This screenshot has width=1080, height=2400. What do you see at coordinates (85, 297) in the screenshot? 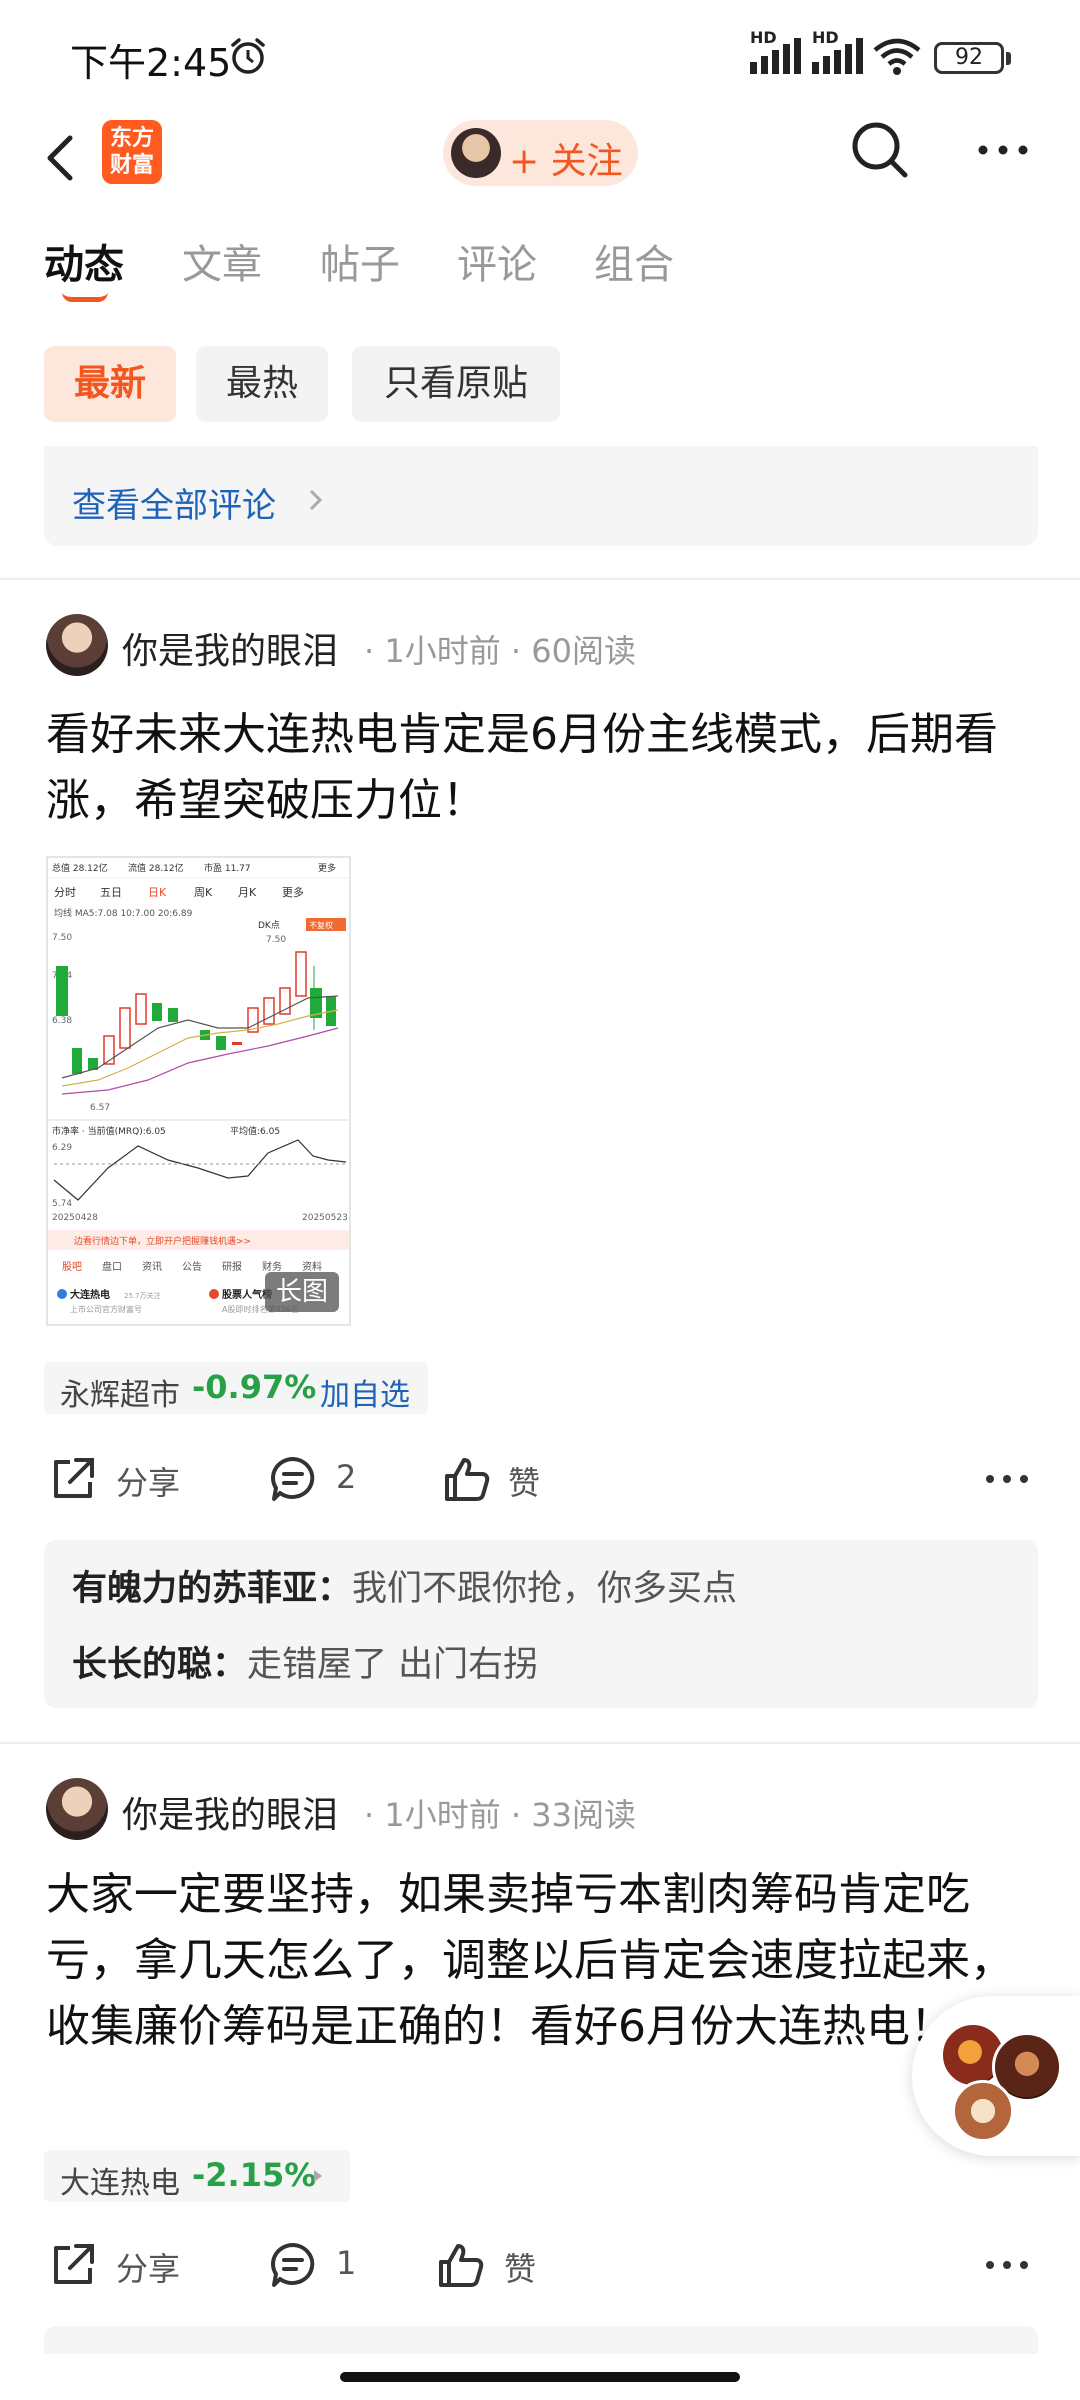
I see `tab-active-indicator` at bounding box center [85, 297].